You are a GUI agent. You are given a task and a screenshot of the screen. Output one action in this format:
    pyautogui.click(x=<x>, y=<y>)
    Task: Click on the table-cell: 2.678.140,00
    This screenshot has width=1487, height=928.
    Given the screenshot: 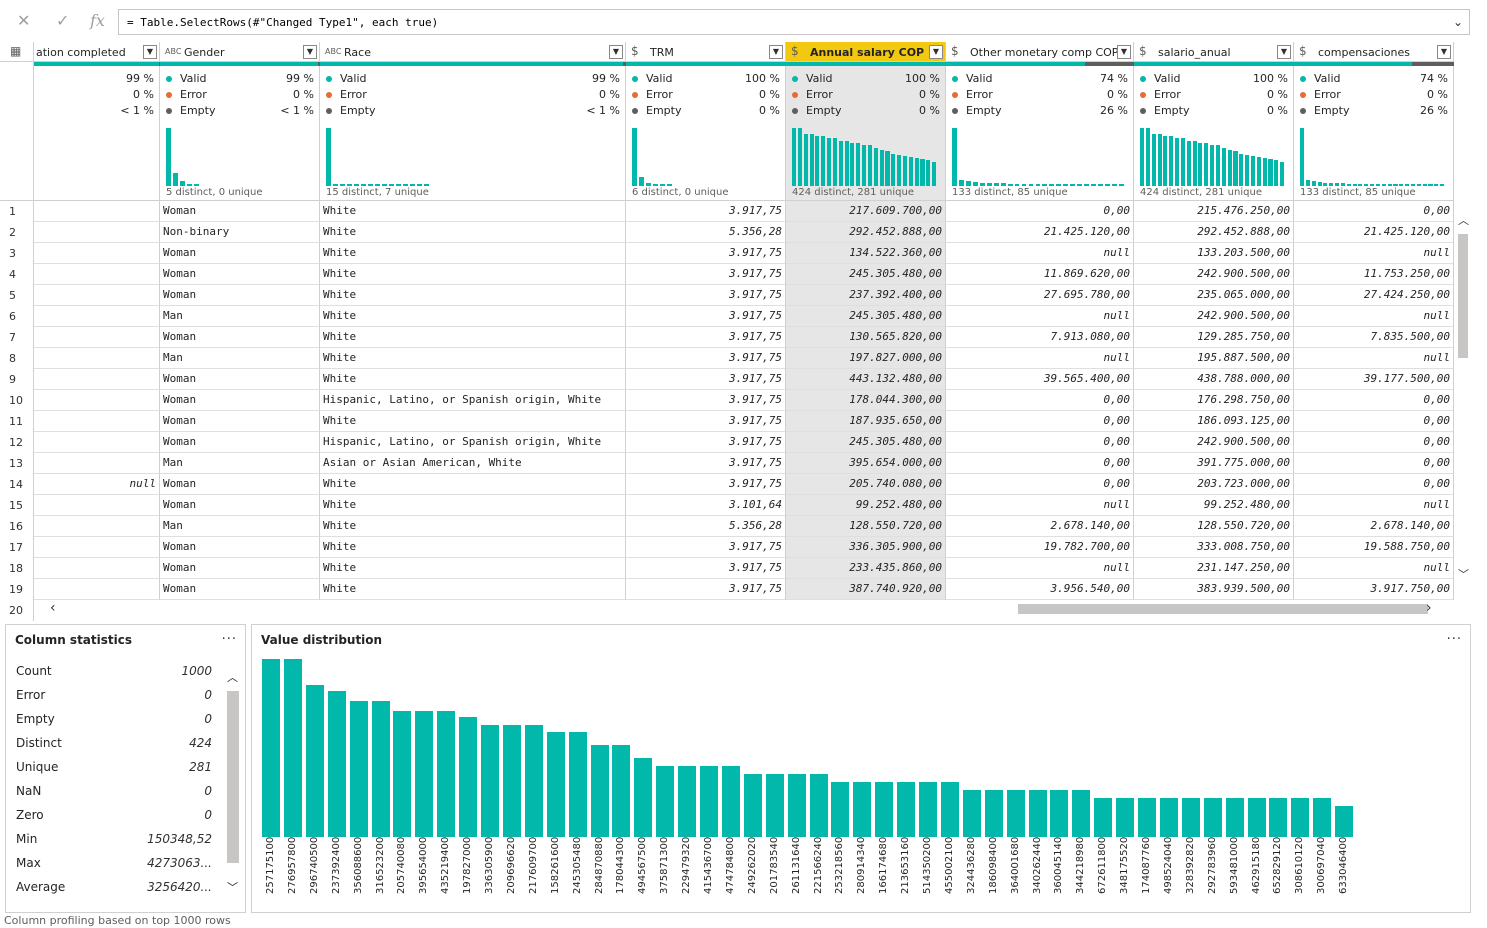 What is the action you would take?
    pyautogui.click(x=1374, y=526)
    